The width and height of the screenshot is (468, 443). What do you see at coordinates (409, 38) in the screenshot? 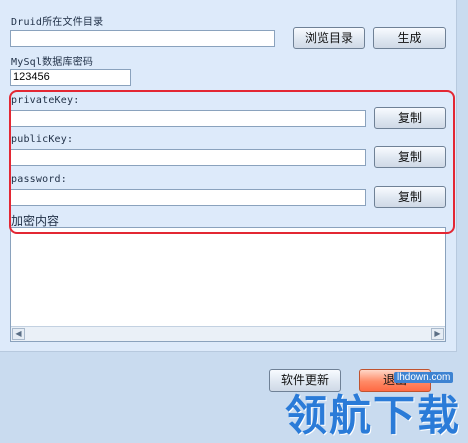
I see `generate-button: 生成` at bounding box center [409, 38].